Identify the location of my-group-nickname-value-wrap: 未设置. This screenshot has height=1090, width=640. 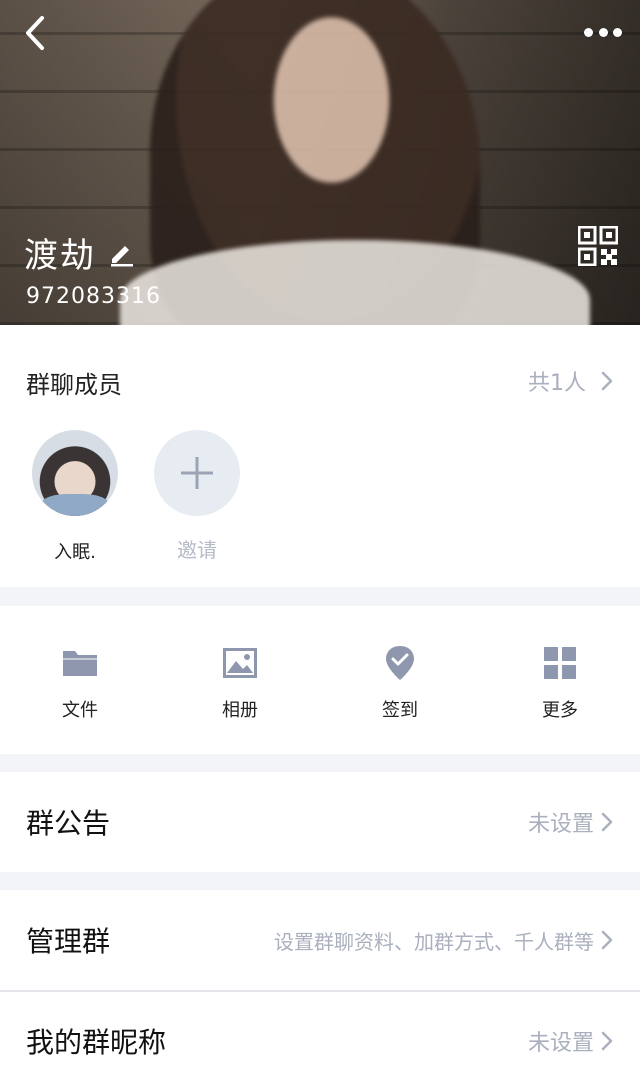
(571, 1041).